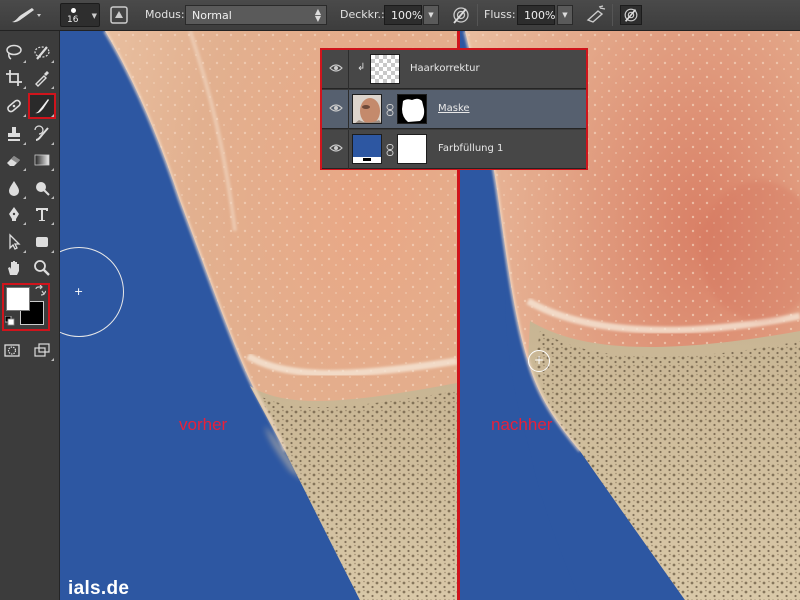 Image resolution: width=800 pixels, height=600 pixels. Describe the element at coordinates (10, 321) in the screenshot. I see `default-colors-icon` at that location.